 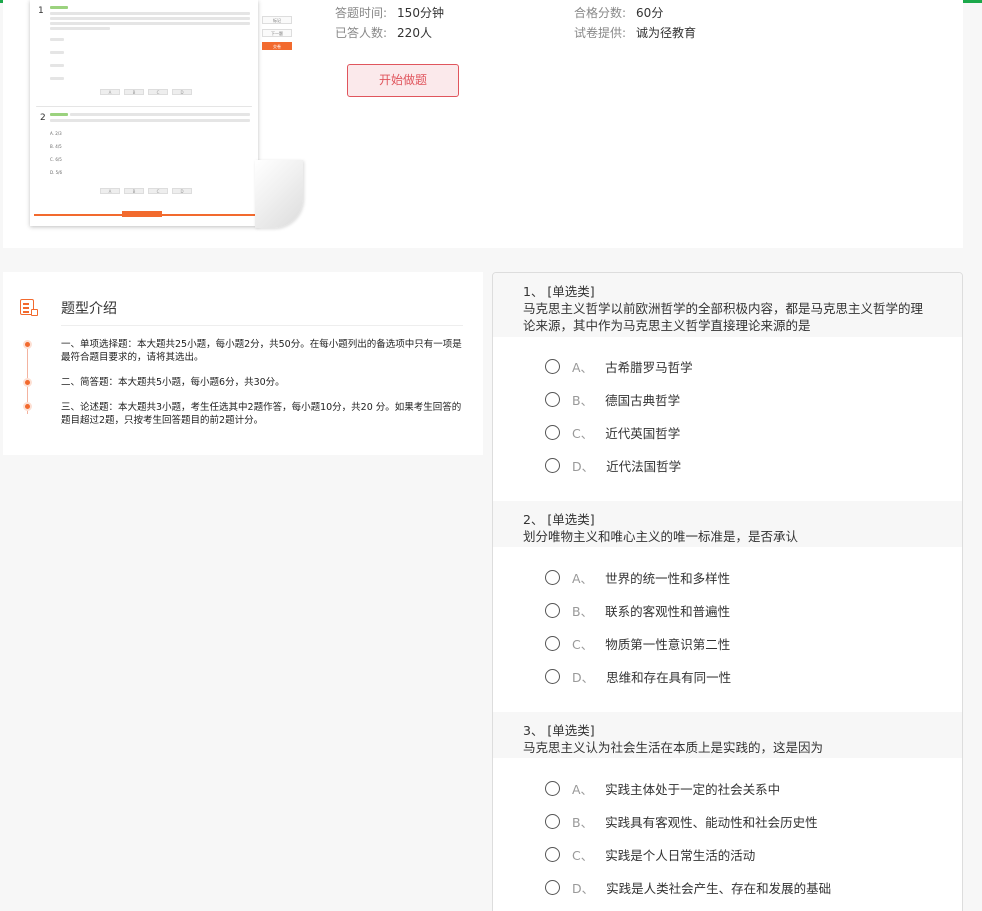 What do you see at coordinates (89, 309) in the screenshot?
I see `intro-title: 题型介绍` at bounding box center [89, 309].